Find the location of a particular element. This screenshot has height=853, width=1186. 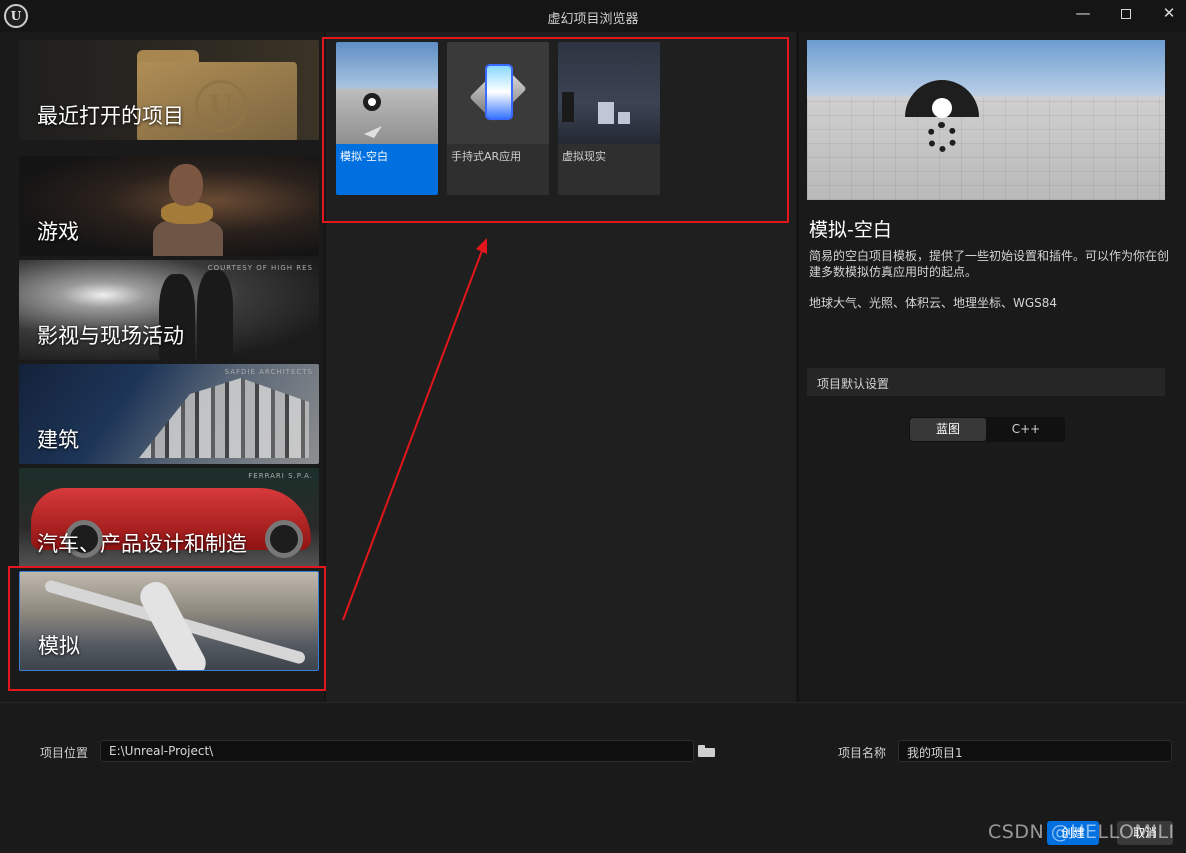

window-title: 虚幻项目浏览器 is located at coordinates (593, 19).